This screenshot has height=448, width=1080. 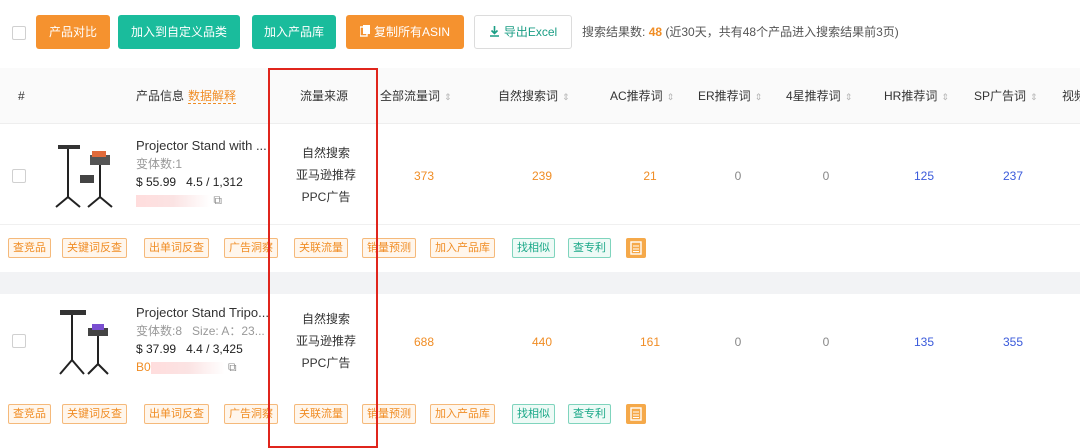 I want to click on copy-icon, so click(x=364, y=33).